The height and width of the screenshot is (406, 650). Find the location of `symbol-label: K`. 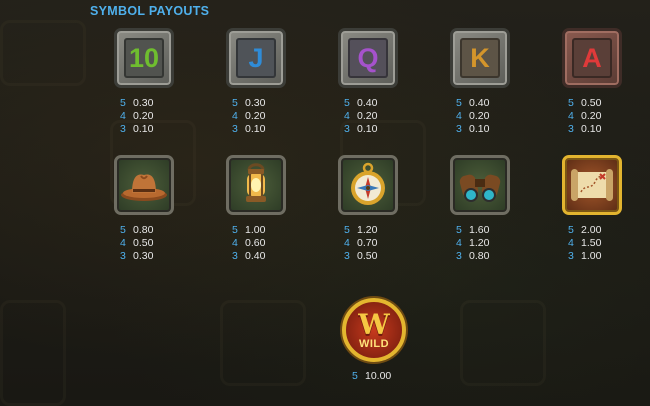

symbol-label: K is located at coordinates (480, 58).